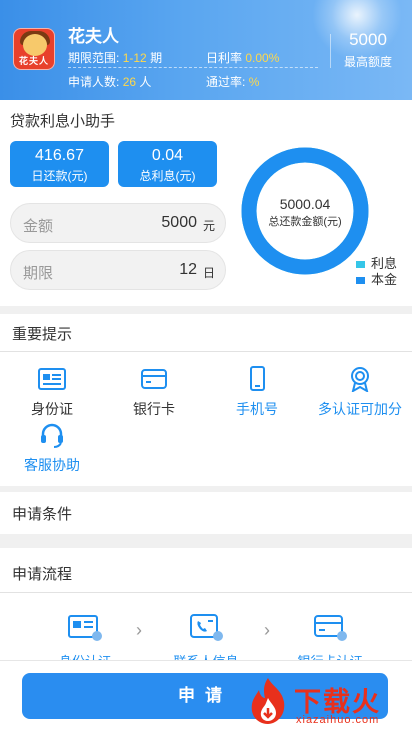 The image size is (412, 732). What do you see at coordinates (376, 278) in the screenshot?
I see `legend-principal: 本金` at bounding box center [376, 278].